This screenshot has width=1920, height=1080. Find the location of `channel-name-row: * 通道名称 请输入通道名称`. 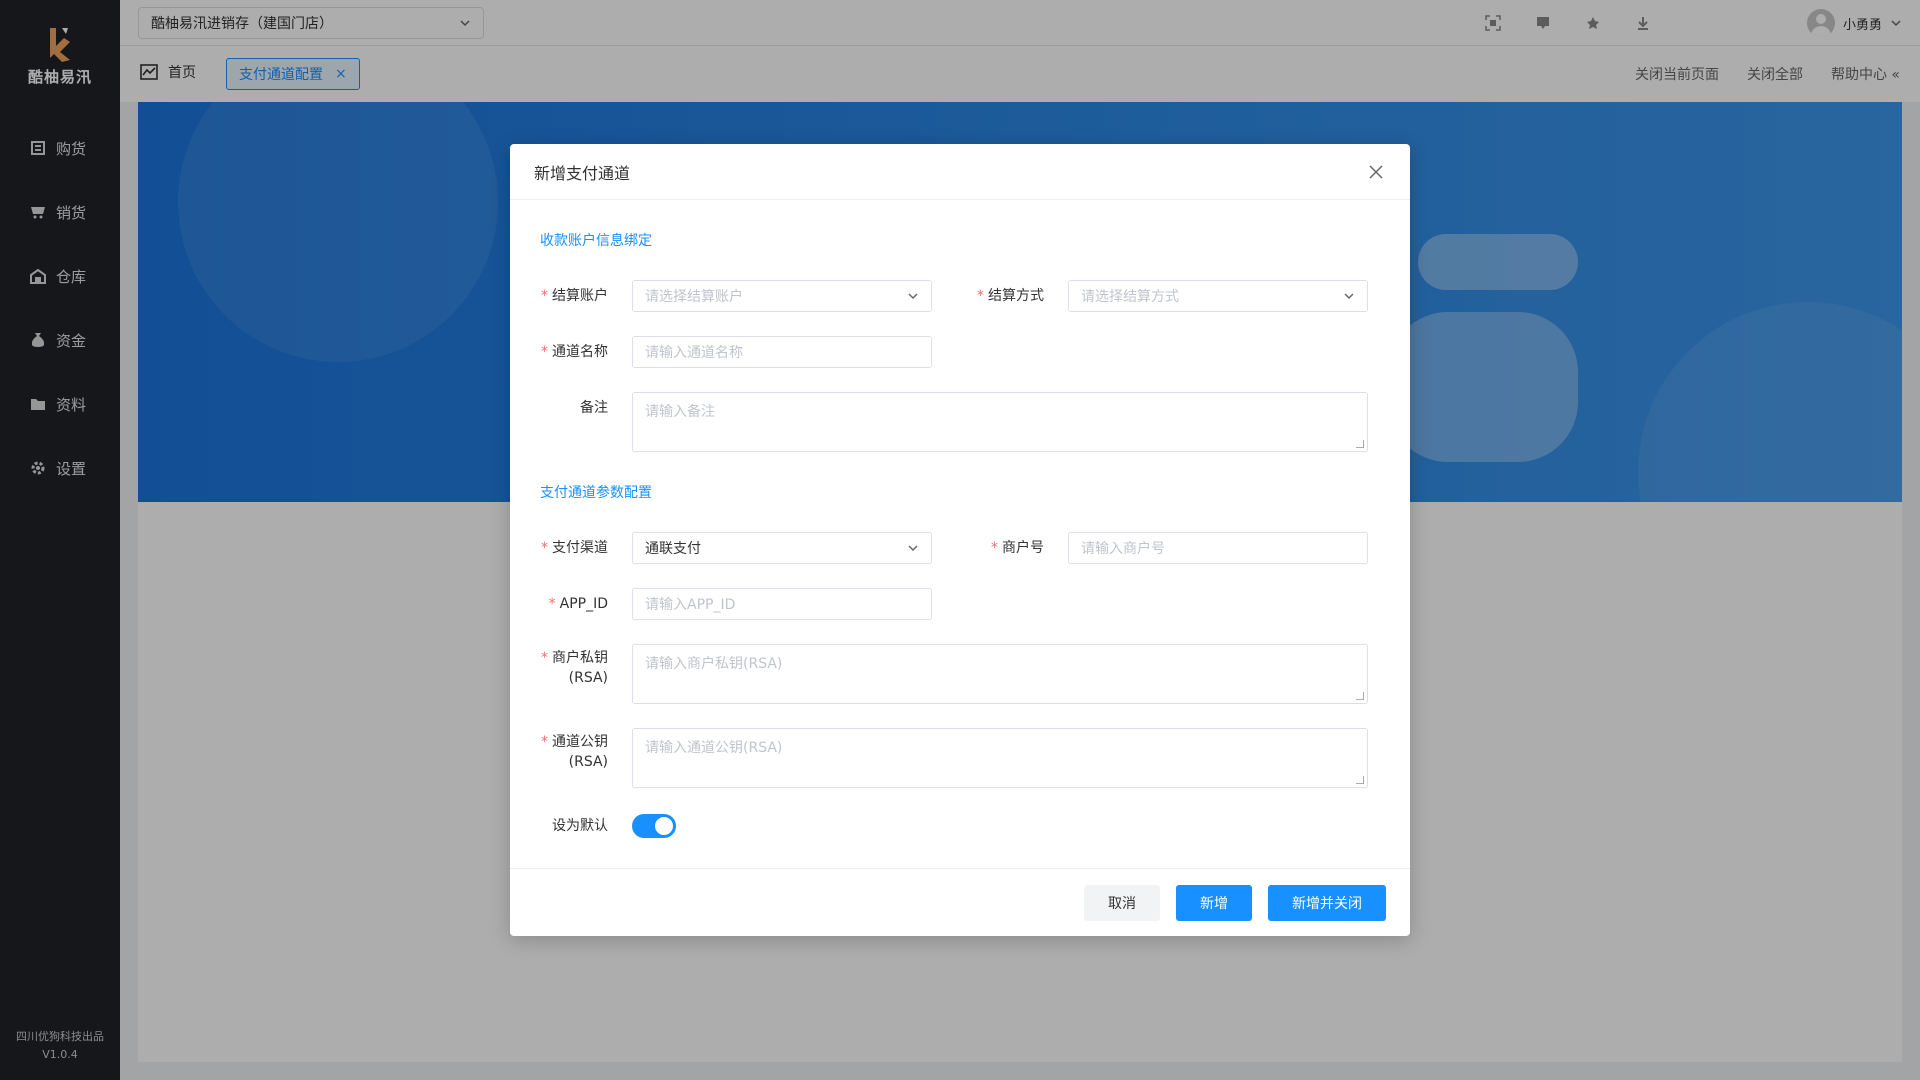

channel-name-row: * 通道名称 请输入通道名称 is located at coordinates (726, 352).